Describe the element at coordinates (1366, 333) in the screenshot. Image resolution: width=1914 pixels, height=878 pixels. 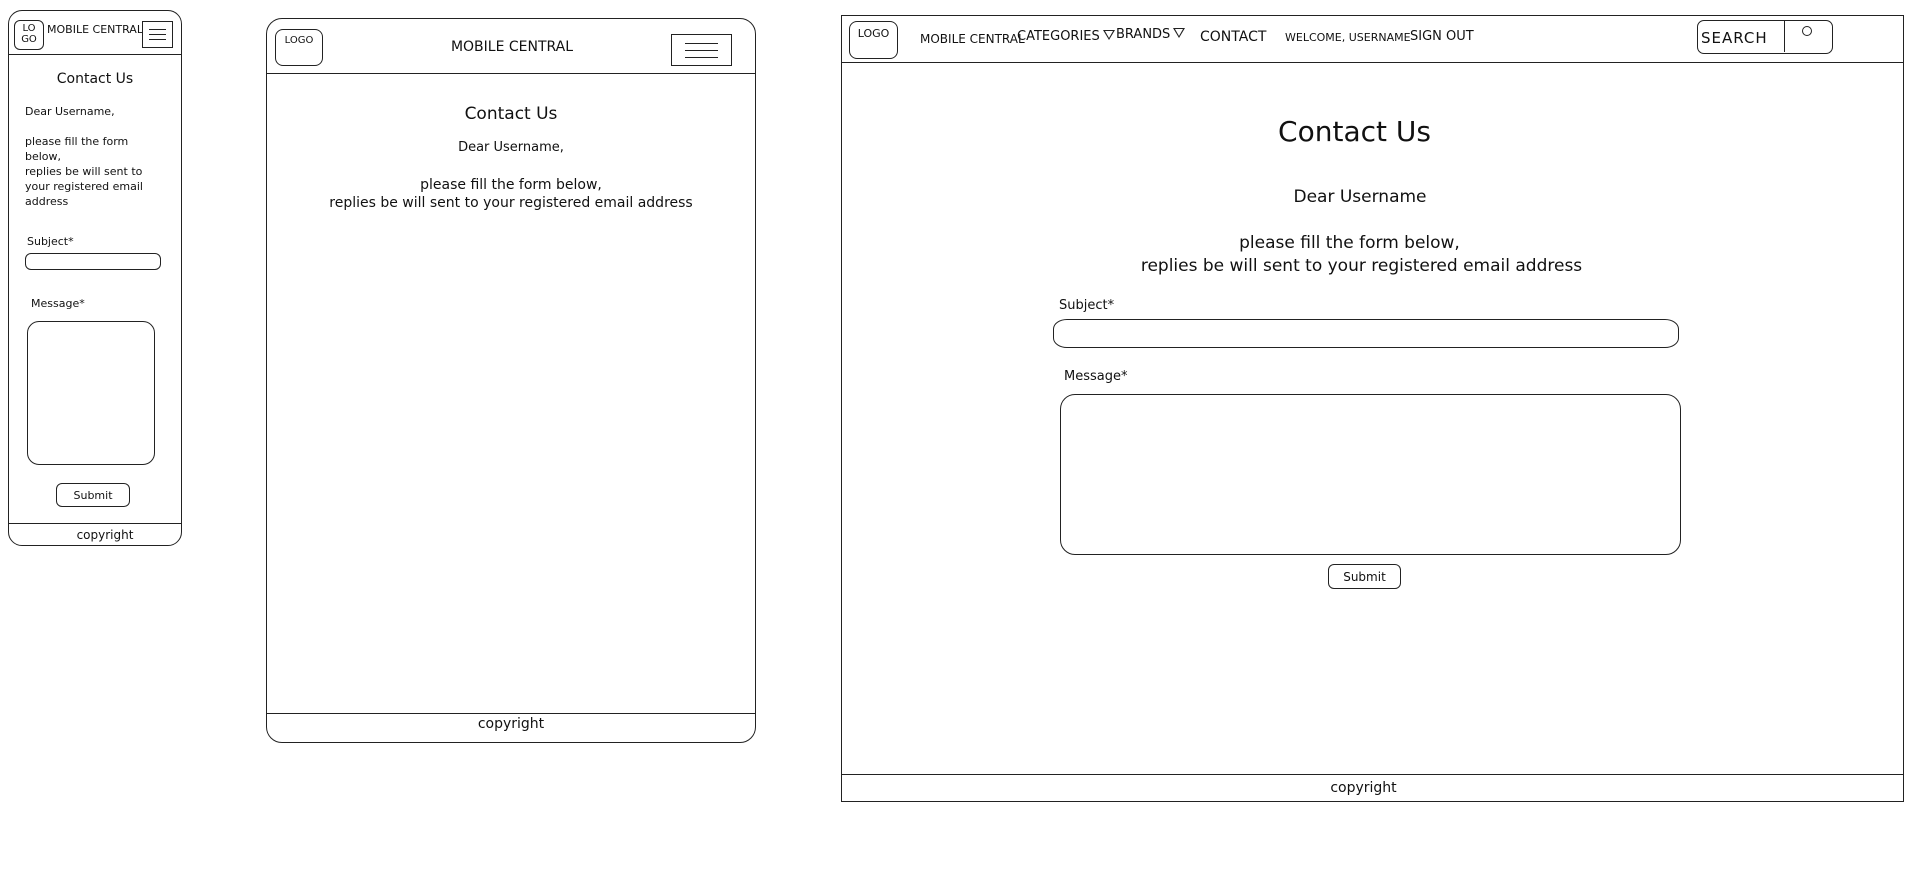
I see `desktop-subject-input` at that location.